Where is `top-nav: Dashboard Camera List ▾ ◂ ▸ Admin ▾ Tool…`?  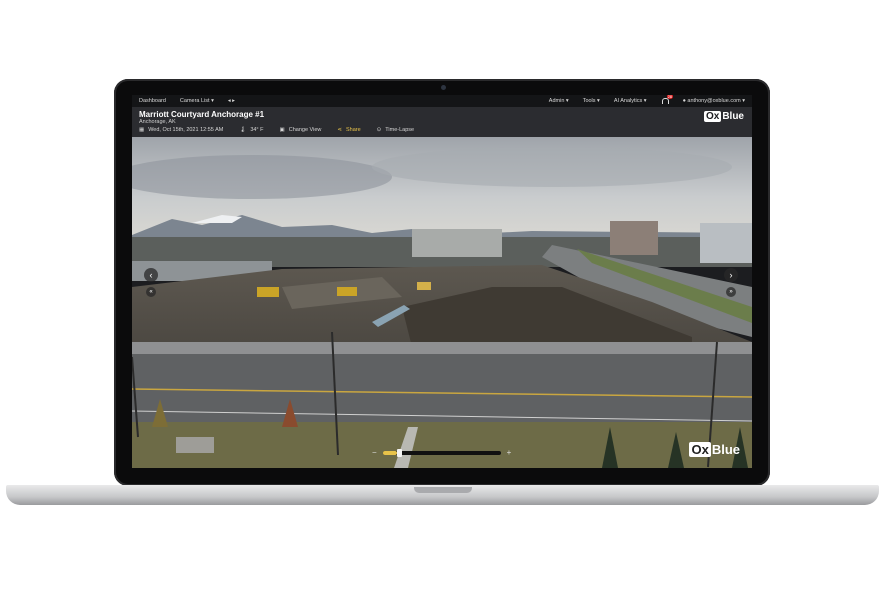
top-nav: Dashboard Camera List ▾ ◂ ▸ Admin ▾ Tool… is located at coordinates (442, 101).